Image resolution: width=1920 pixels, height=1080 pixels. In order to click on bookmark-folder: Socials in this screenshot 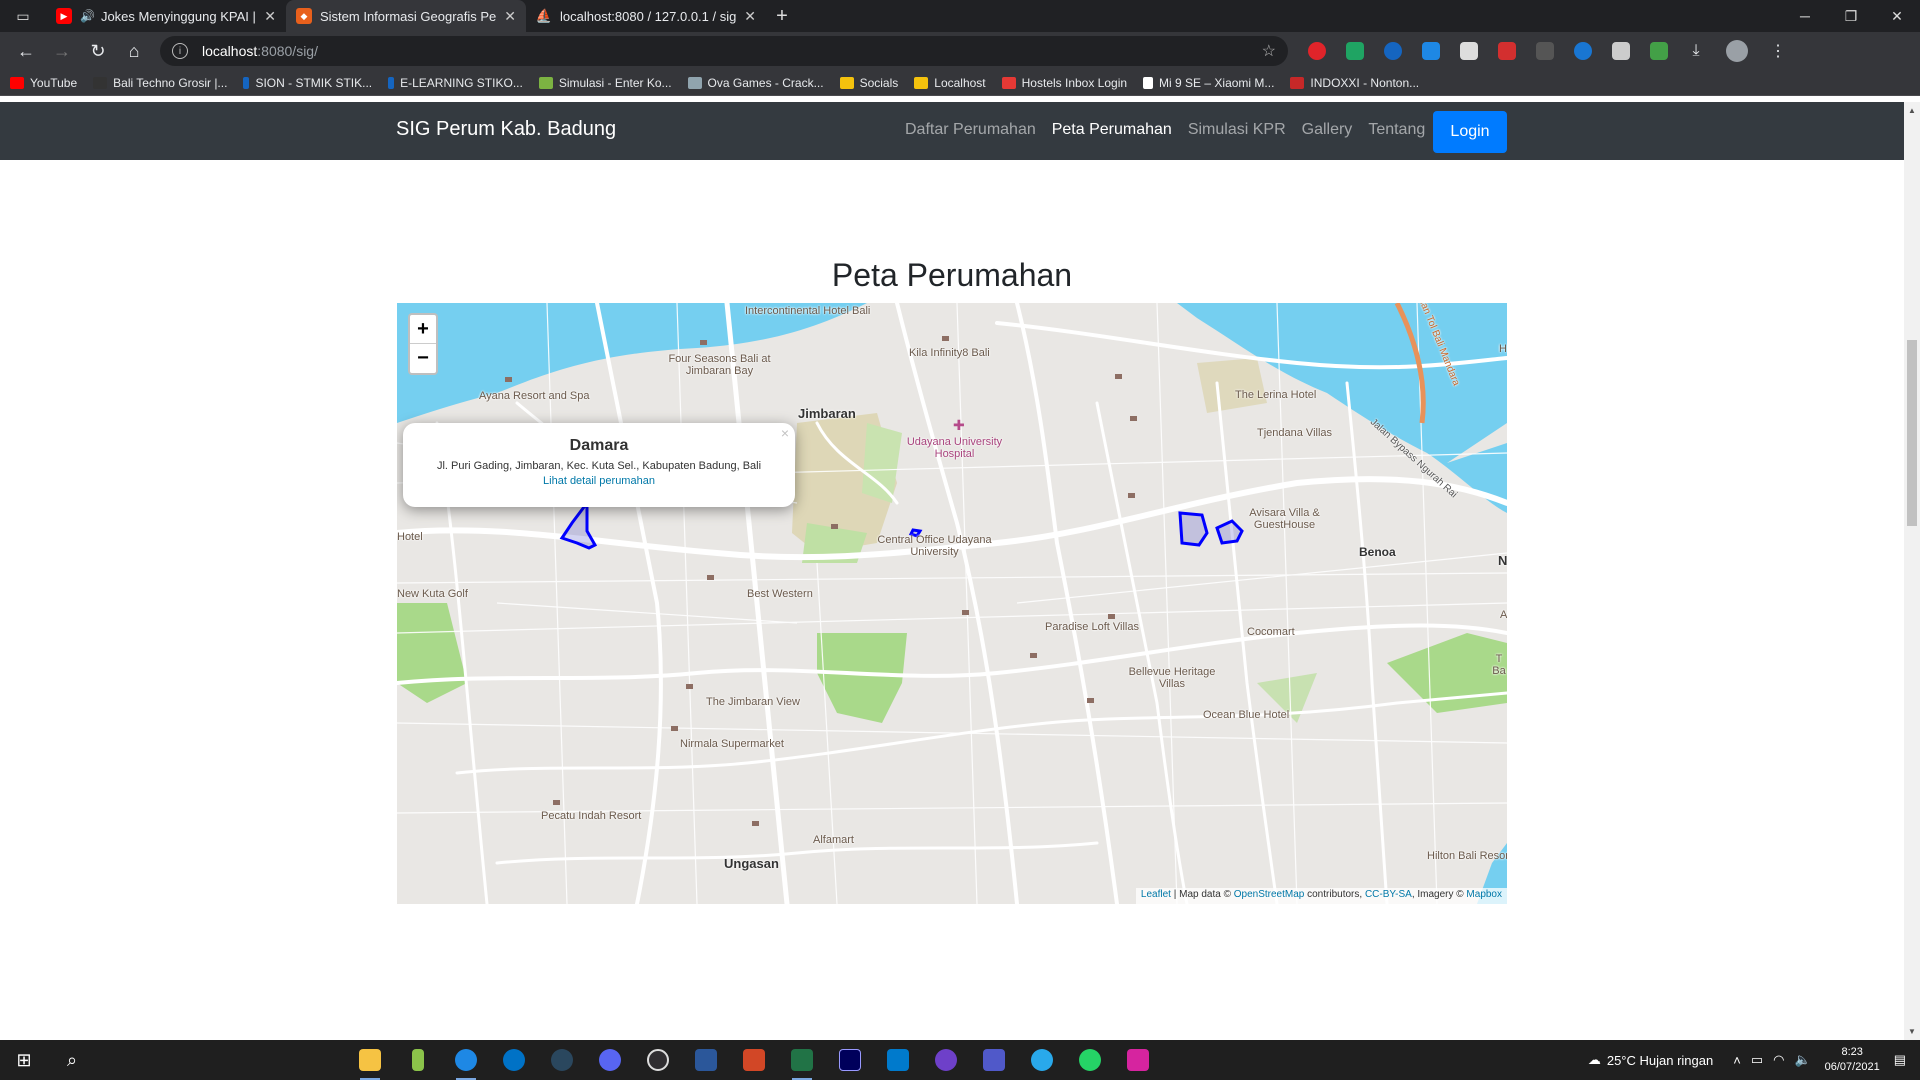, I will do `click(868, 83)`.